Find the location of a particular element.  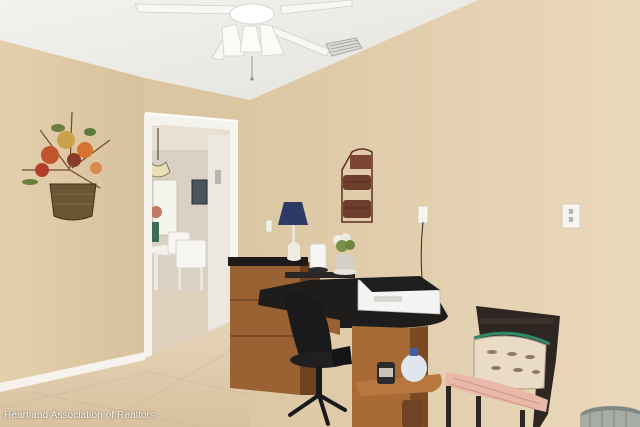

white-canister is located at coordinates (318, 258).